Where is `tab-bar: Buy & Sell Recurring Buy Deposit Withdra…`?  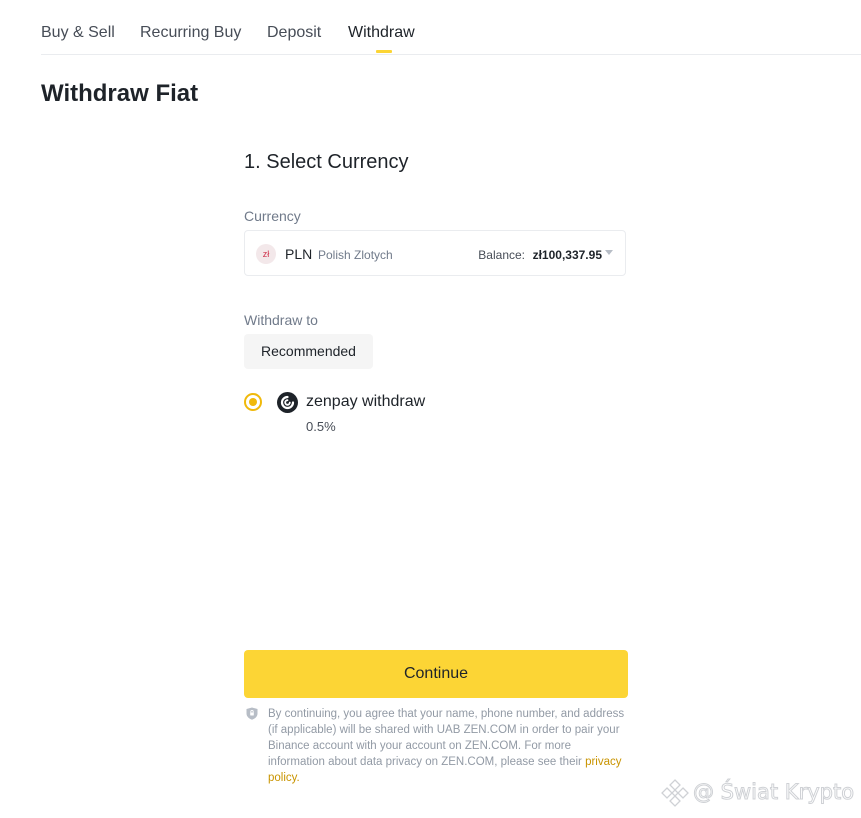 tab-bar: Buy & Sell Recurring Buy Deposit Withdra… is located at coordinates (451, 27).